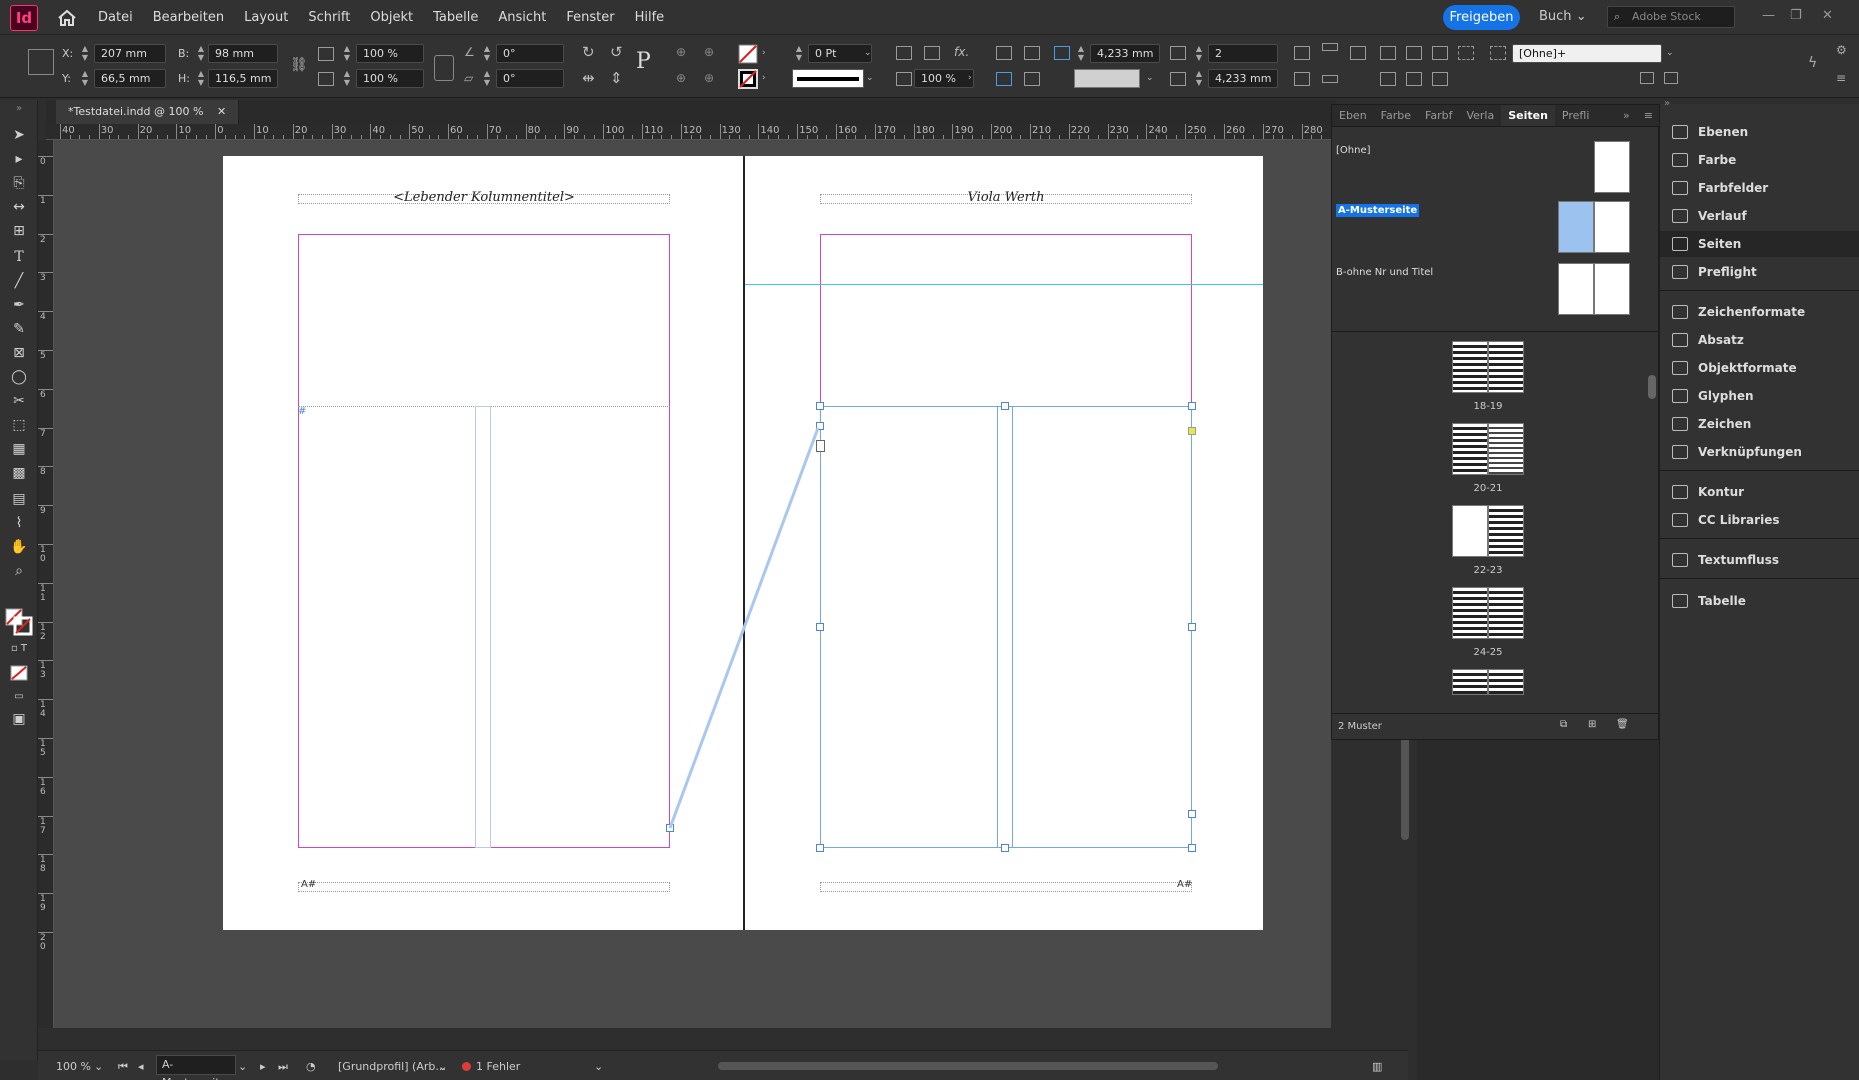 The height and width of the screenshot is (1080, 1859). Describe the element at coordinates (1107, 78) in the screenshot. I see `swatch-select` at that location.